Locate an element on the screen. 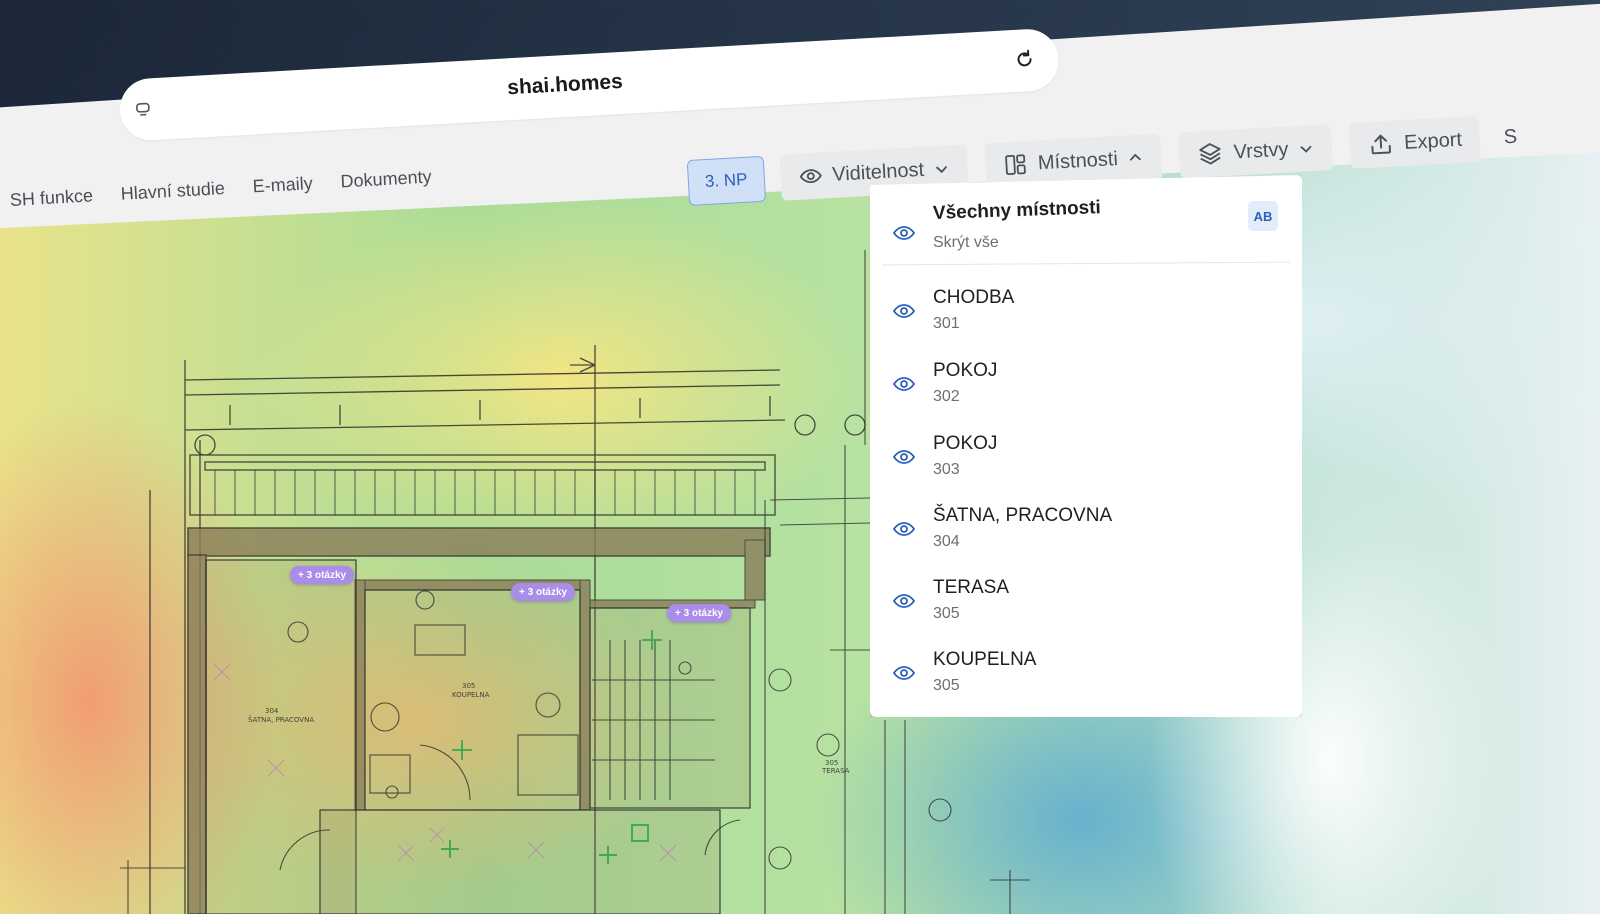 The width and height of the screenshot is (1600, 914). room-item-pokoj-303: POKOJ 303 is located at coordinates (1086, 463).